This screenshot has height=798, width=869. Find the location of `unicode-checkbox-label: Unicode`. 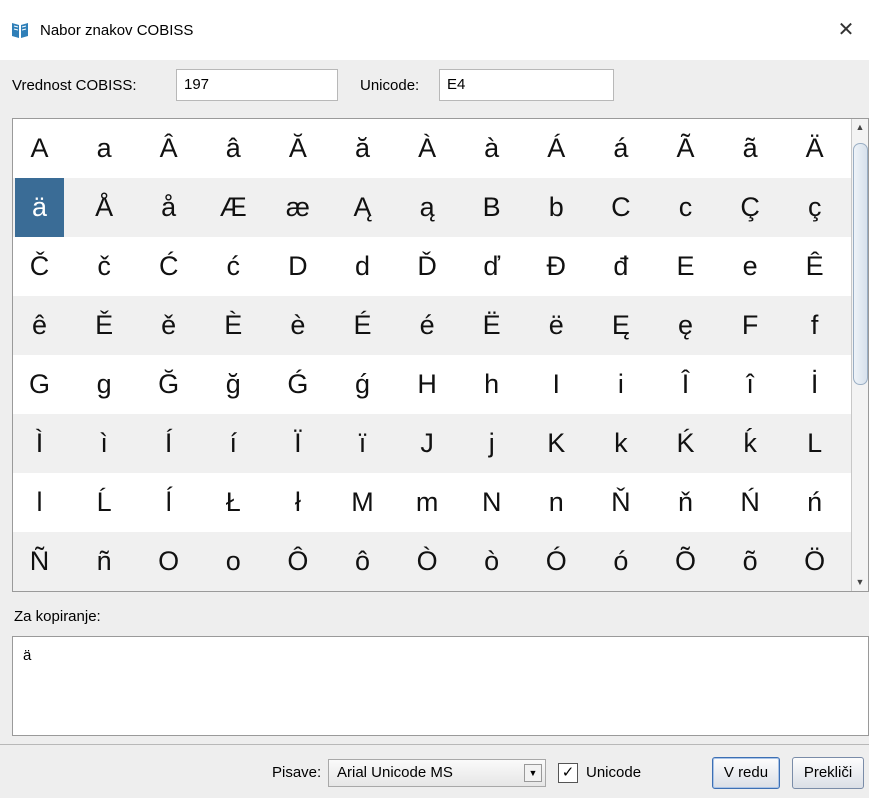

unicode-checkbox-label: Unicode is located at coordinates (613, 772).